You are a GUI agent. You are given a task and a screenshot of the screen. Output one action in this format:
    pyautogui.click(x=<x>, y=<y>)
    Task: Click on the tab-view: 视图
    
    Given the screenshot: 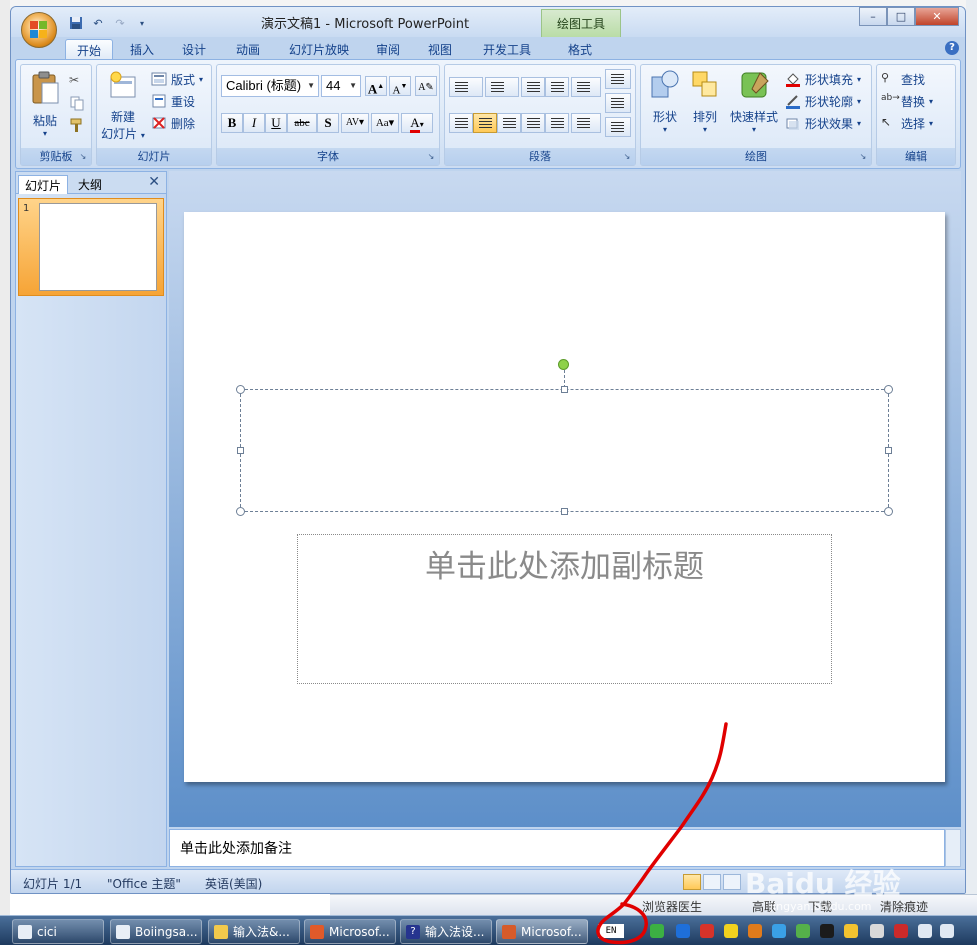 What is the action you would take?
    pyautogui.click(x=440, y=49)
    